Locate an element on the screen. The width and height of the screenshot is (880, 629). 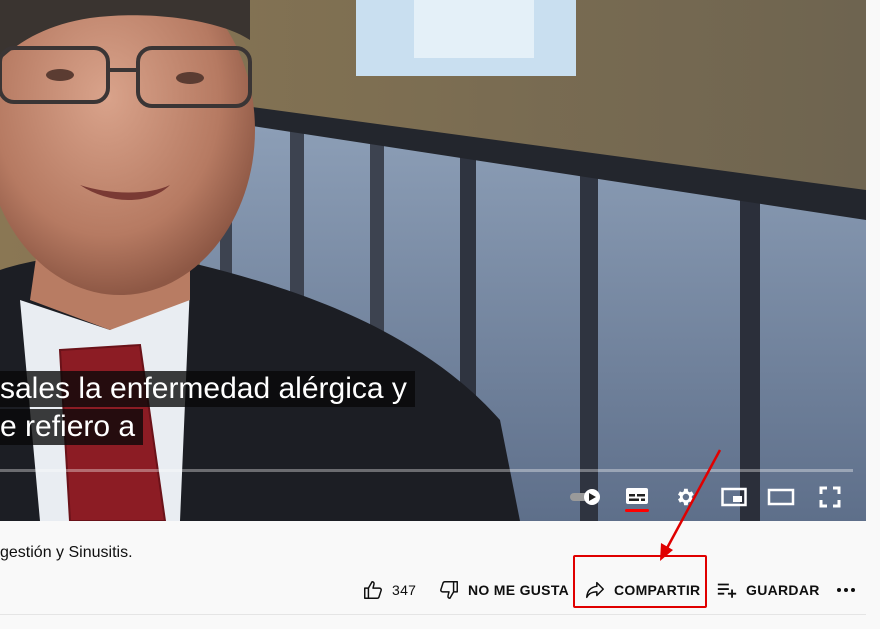
share-arrow-icon is located at coordinates (595, 590).